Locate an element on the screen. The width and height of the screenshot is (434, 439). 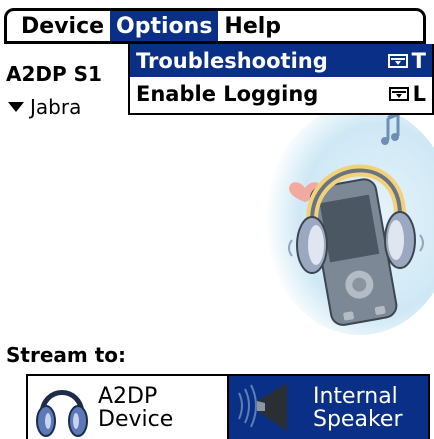
label-line-2: Speaker is located at coordinates (358, 419).